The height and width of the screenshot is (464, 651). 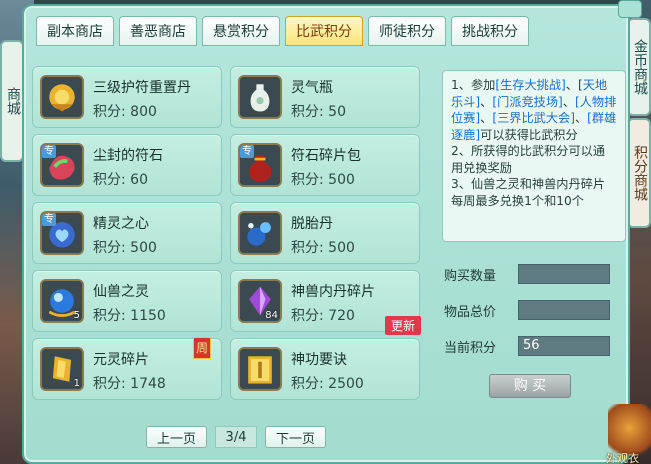 What do you see at coordinates (128, 156) in the screenshot?
I see `item-name: 尘封的符石` at bounding box center [128, 156].